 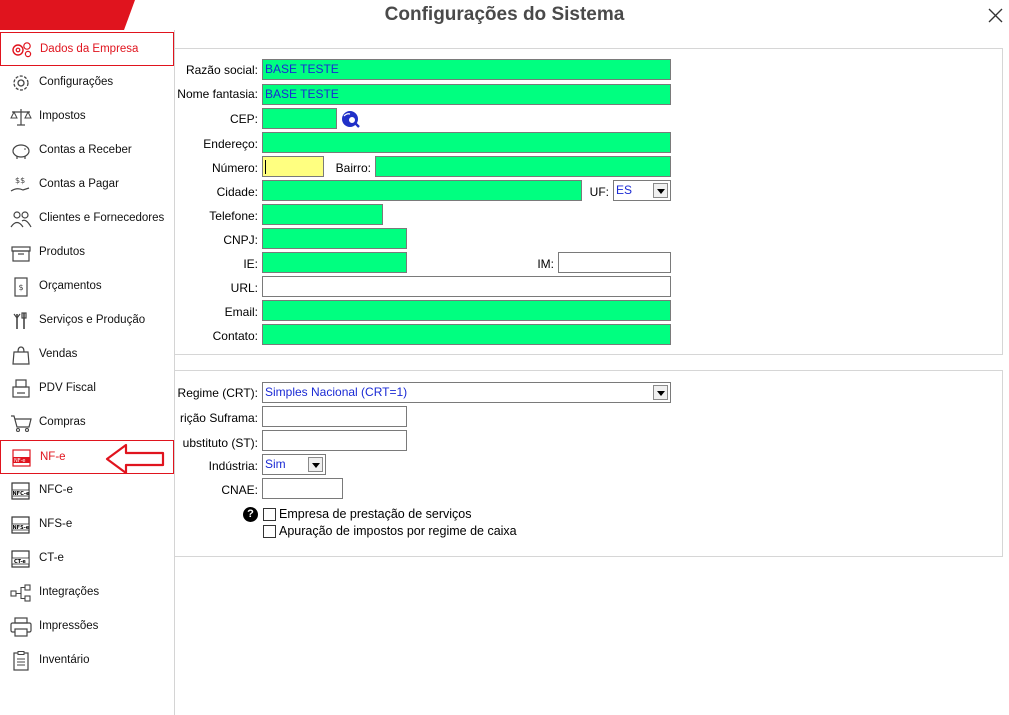 I want to click on help-icon: ?, so click(x=250, y=514).